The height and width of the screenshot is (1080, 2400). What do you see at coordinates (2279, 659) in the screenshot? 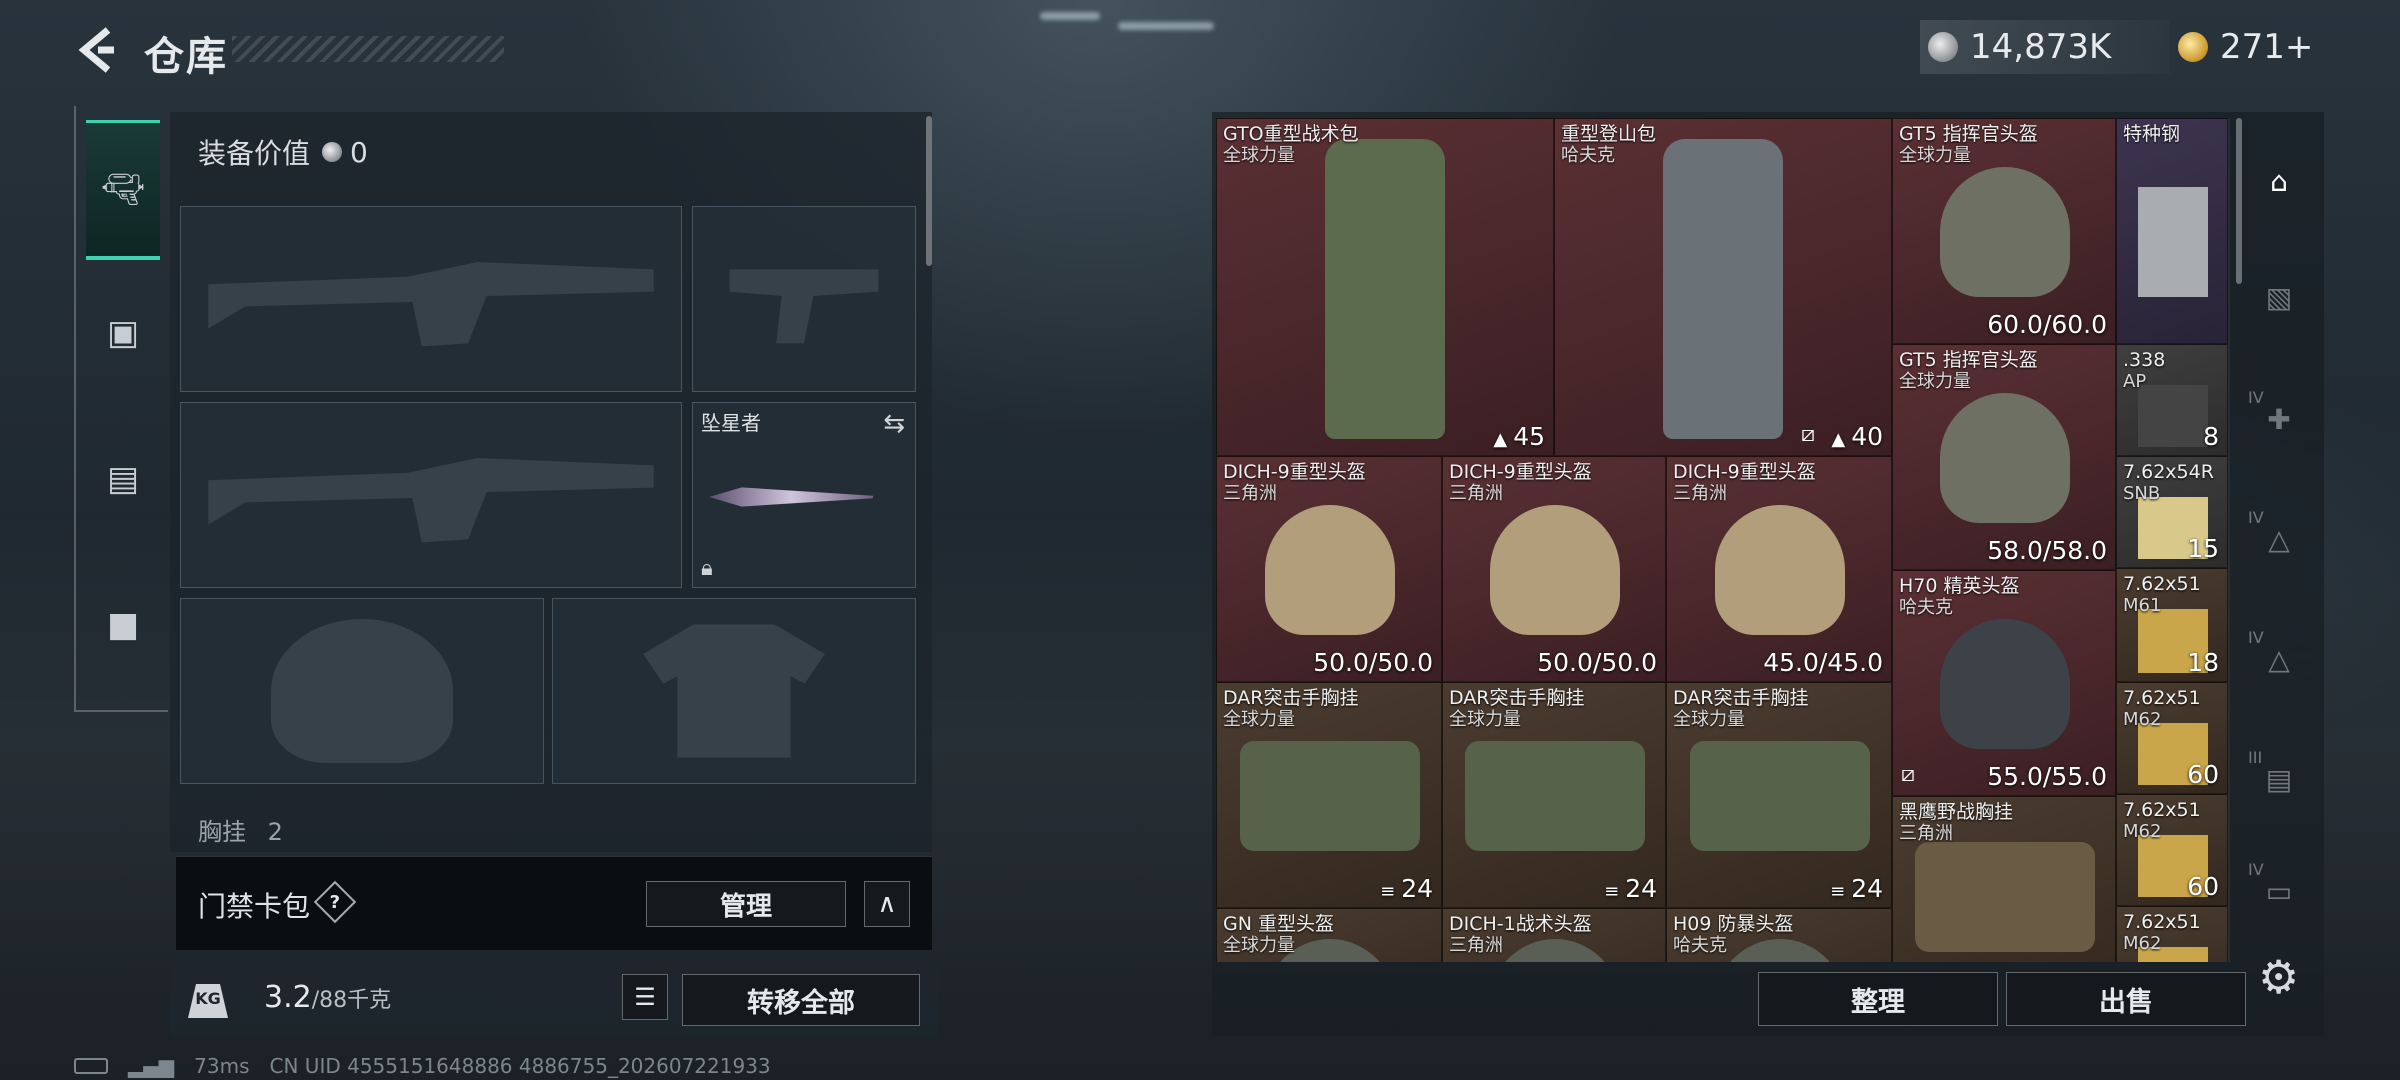
I see `filter-ammo: IV △` at bounding box center [2279, 659].